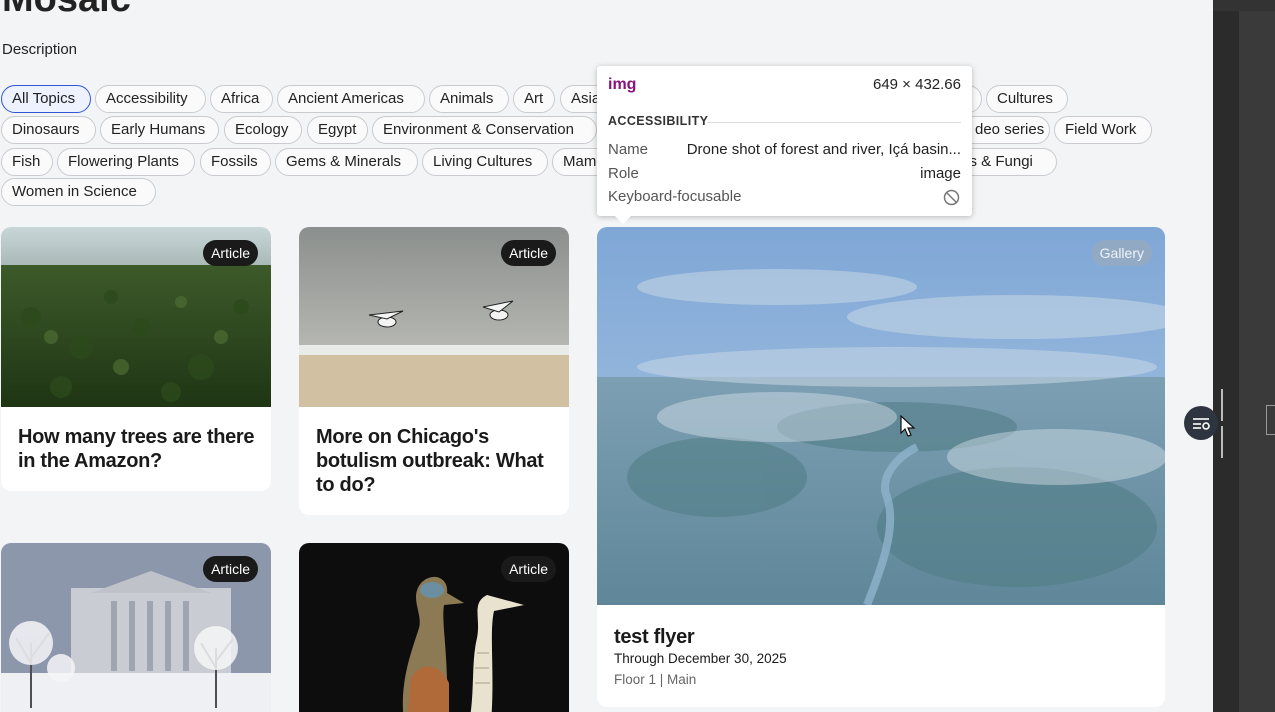 The width and height of the screenshot is (1275, 712). What do you see at coordinates (241, 99) in the screenshot?
I see `topic-chip-africa: Africa` at bounding box center [241, 99].